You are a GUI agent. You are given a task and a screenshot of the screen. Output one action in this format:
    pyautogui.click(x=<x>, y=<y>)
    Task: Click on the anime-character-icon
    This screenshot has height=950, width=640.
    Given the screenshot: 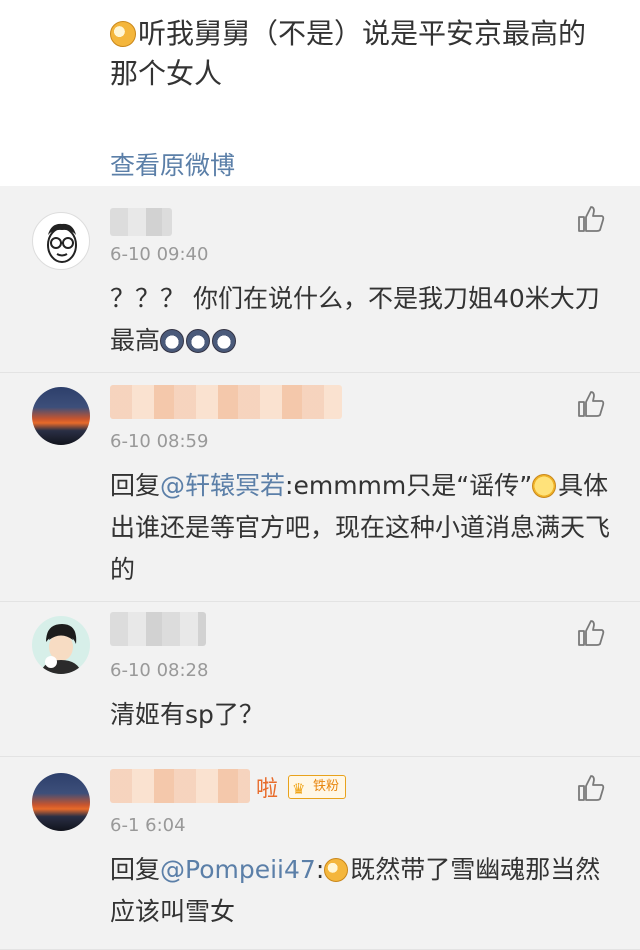 What is the action you would take?
    pyautogui.click(x=61, y=649)
    